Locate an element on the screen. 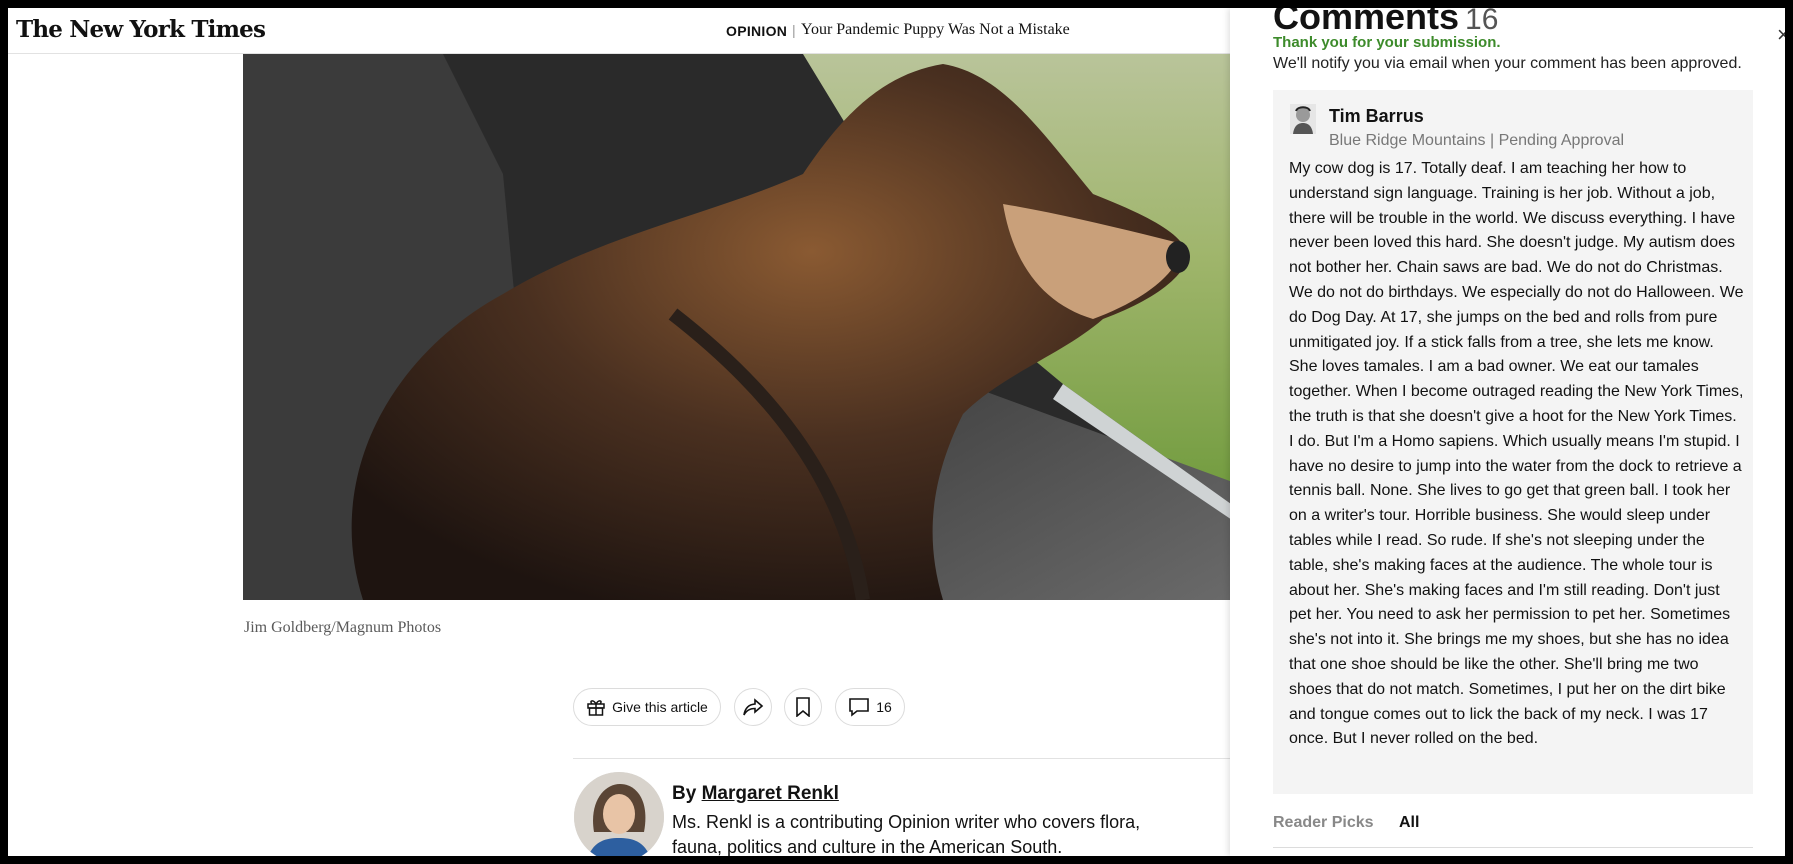 The height and width of the screenshot is (864, 1793). share-button is located at coordinates (753, 707).